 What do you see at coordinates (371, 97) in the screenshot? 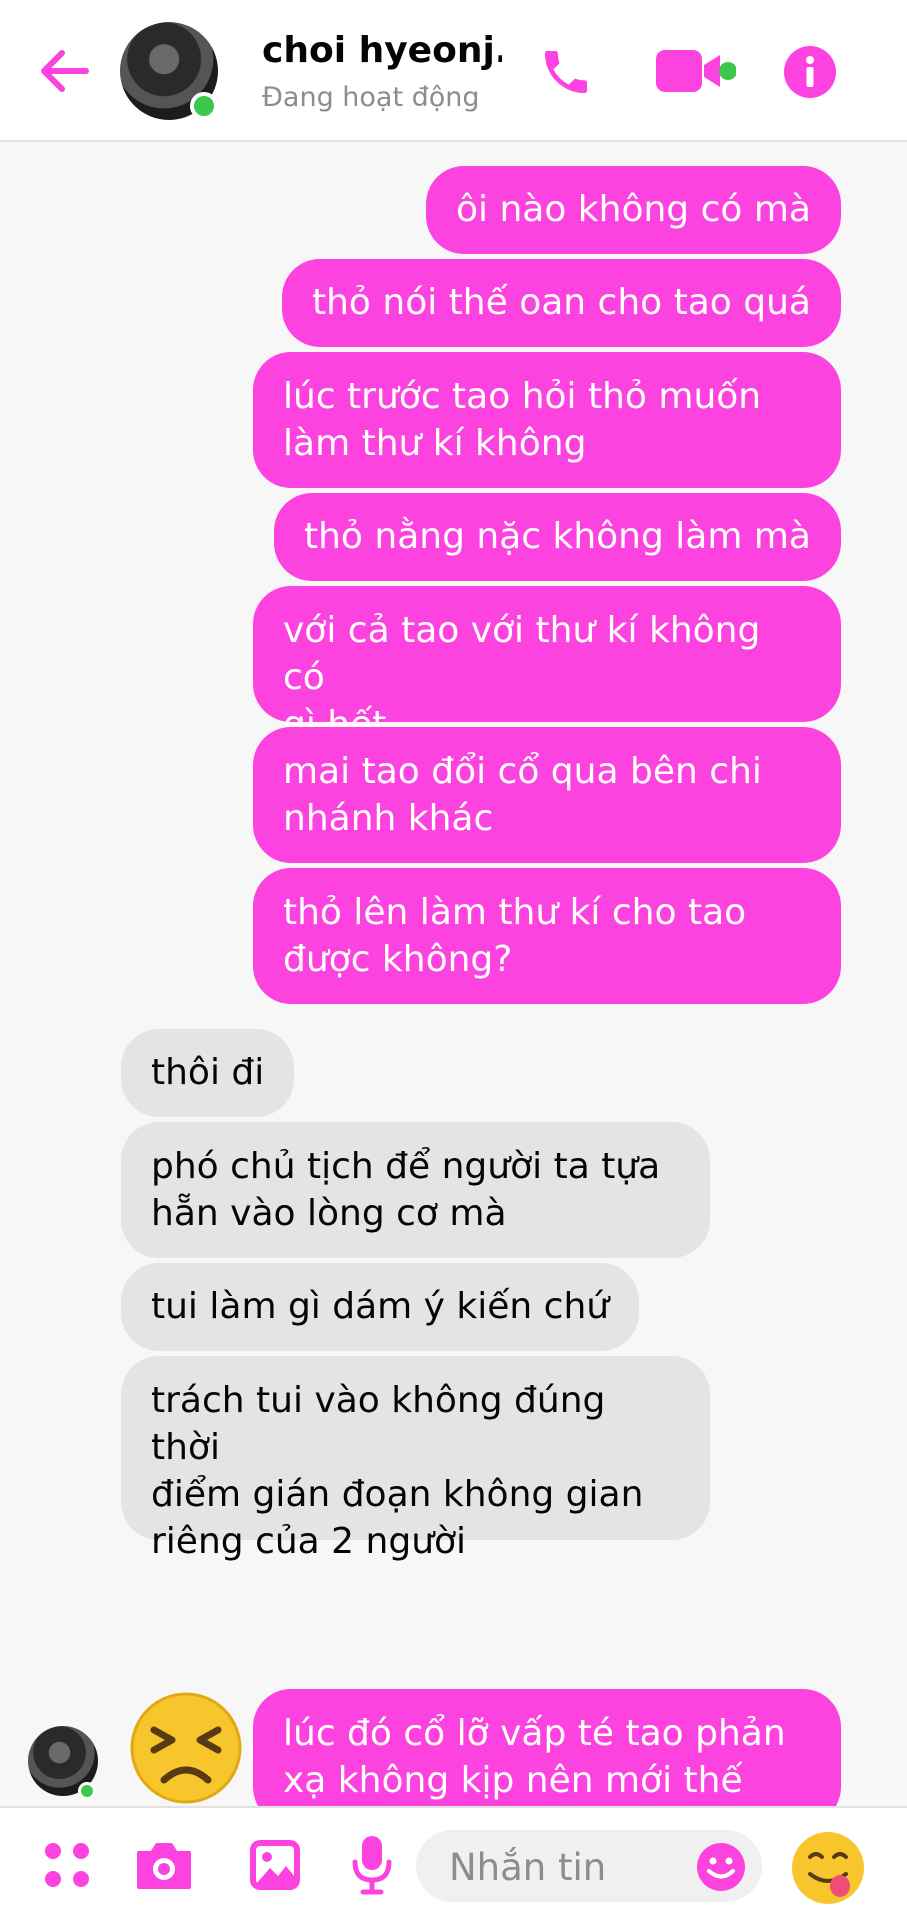
I see `contact-status: Đang hoạt động` at bounding box center [371, 97].